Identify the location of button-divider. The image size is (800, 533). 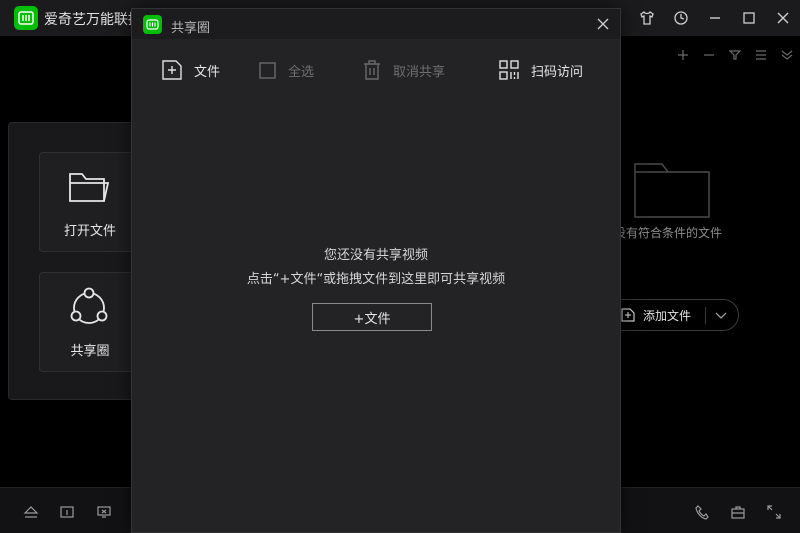
(705, 315).